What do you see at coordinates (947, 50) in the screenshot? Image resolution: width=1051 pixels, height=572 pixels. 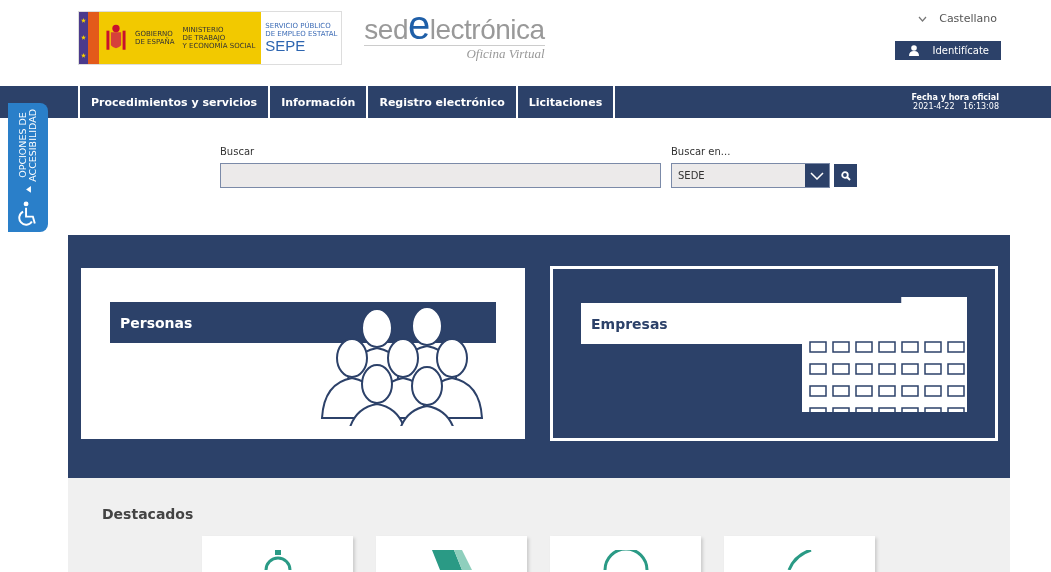 I see `login-button: Identifícate` at bounding box center [947, 50].